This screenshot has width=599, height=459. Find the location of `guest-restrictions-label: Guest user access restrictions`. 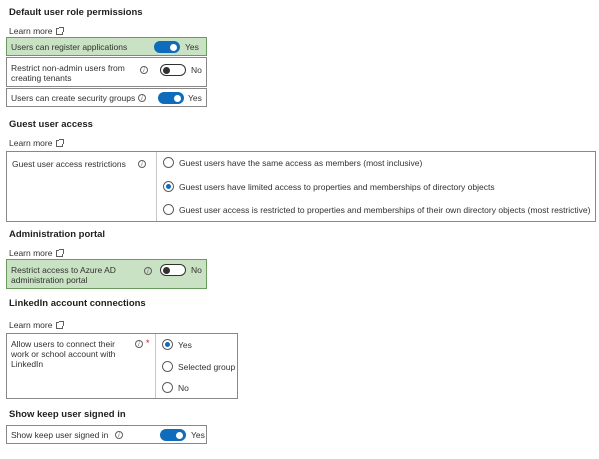

guest-restrictions-label: Guest user access restrictions is located at coordinates (69, 164).